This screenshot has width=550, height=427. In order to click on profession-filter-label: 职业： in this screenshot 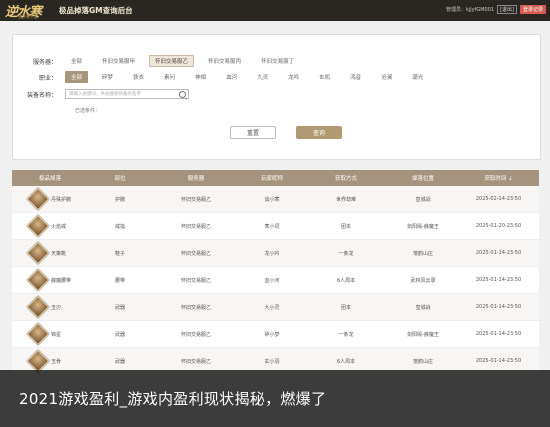, I will do `click(47, 78)`.